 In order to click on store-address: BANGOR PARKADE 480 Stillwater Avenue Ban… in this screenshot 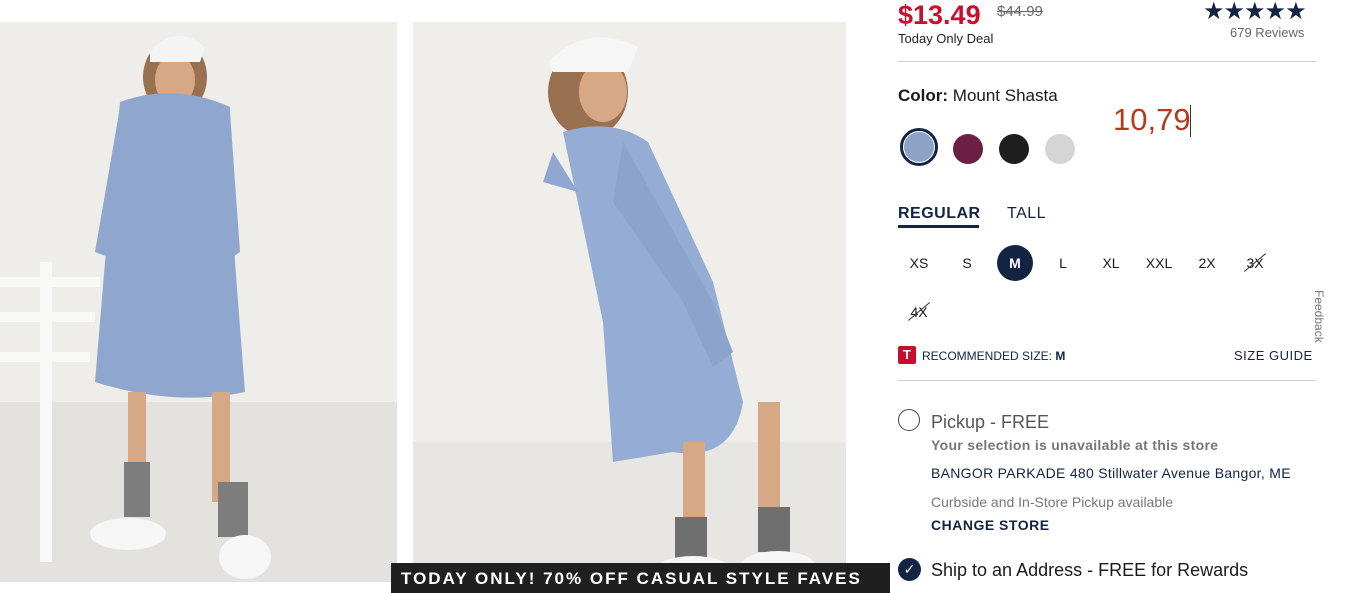, I will do `click(1111, 473)`.